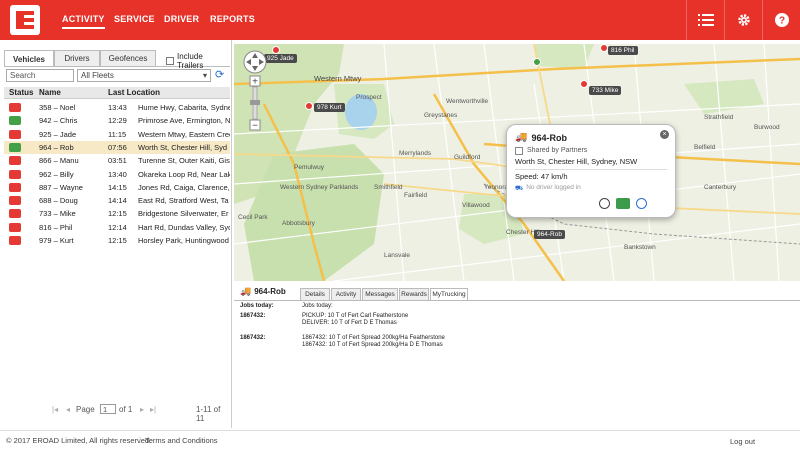 The height and width of the screenshot is (450, 800). Describe the element at coordinates (309, 167) in the screenshot. I see `map-place-label: Pemulwuy` at that location.